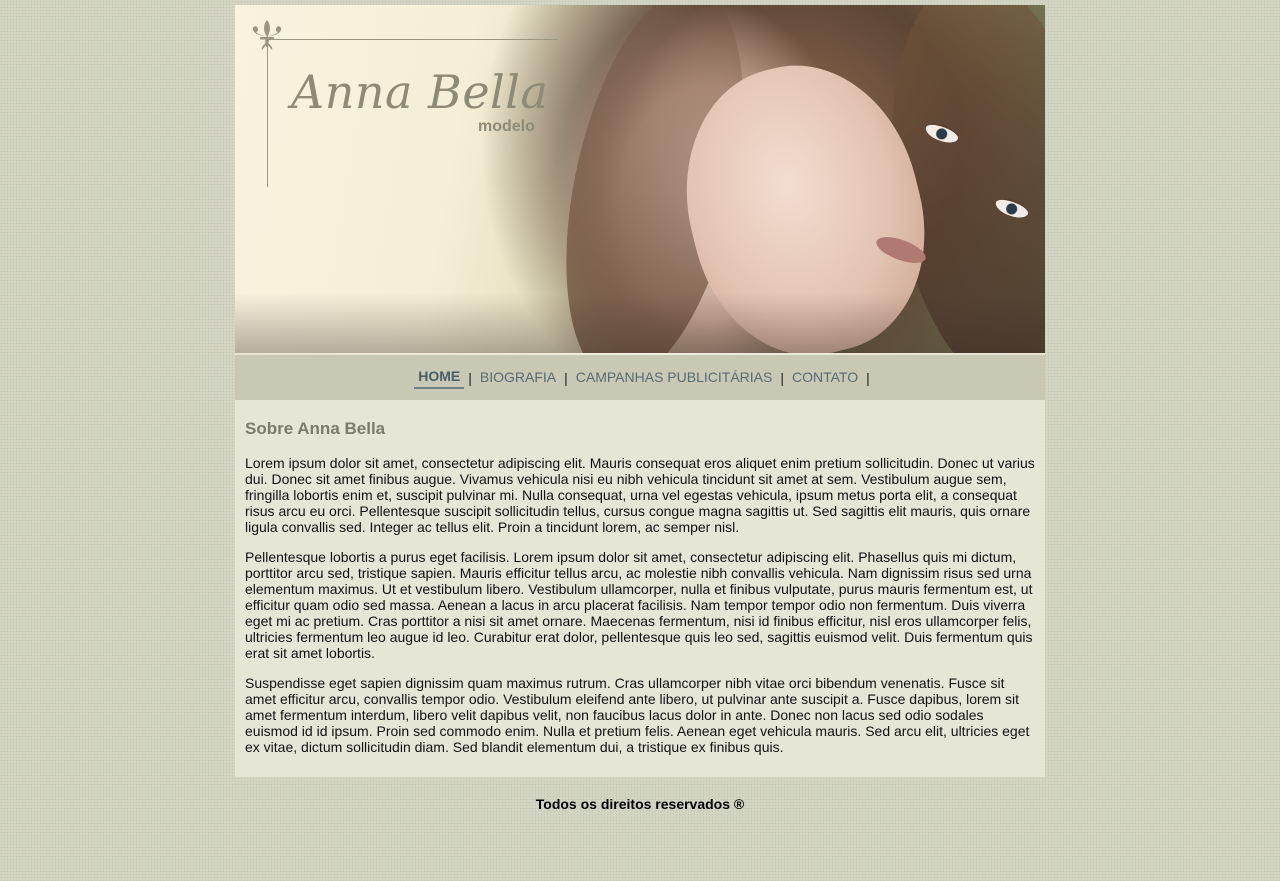 This screenshot has width=1280, height=881. Describe the element at coordinates (420, 92) in the screenshot. I see `brand-name: Anna Bella` at that location.